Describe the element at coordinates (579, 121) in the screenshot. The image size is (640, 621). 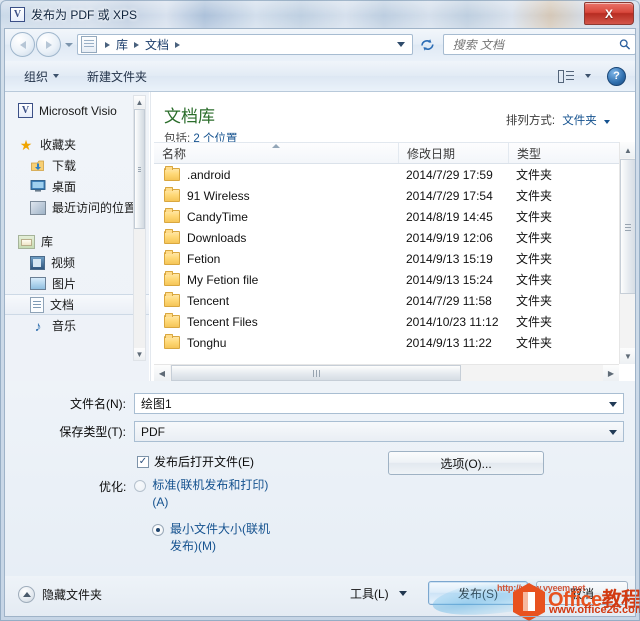
I see `arrange-by-value: 文件夹` at that location.